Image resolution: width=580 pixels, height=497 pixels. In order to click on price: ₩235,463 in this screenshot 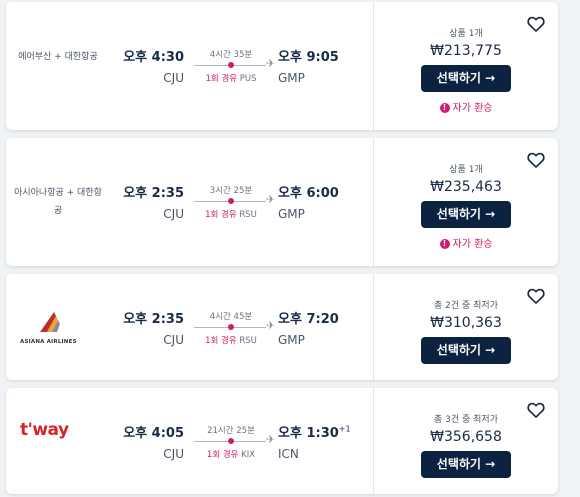, I will do `click(466, 187)`.